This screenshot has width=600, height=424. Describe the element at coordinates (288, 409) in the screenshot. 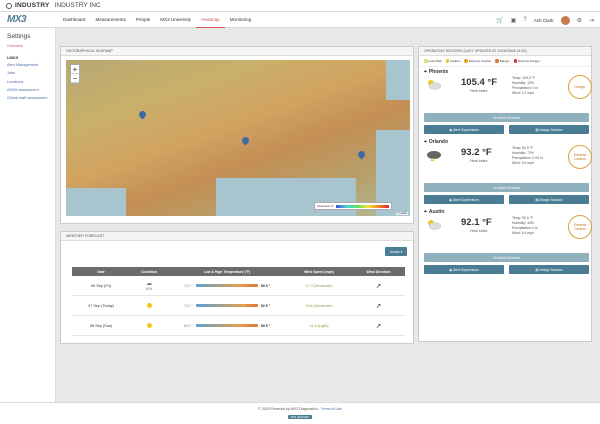

I see `footer-copyright: © 2024 Powered by MX3 Diagnostics` at that location.